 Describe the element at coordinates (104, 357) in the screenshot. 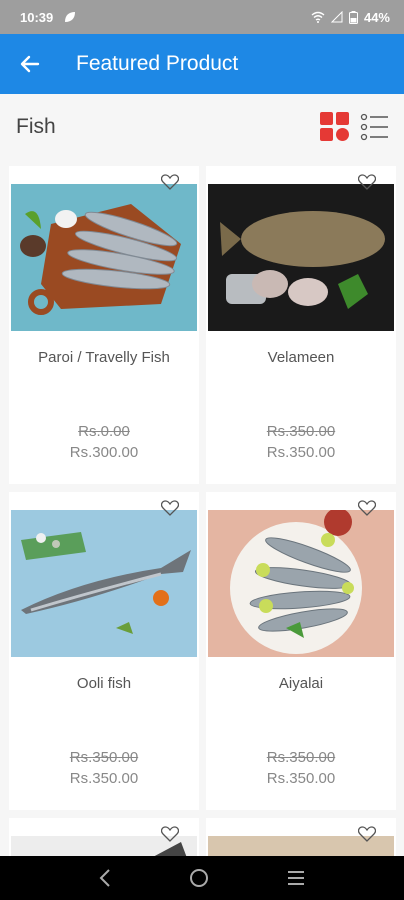

I see `product-name: Paroi / Travelly Fish` at that location.